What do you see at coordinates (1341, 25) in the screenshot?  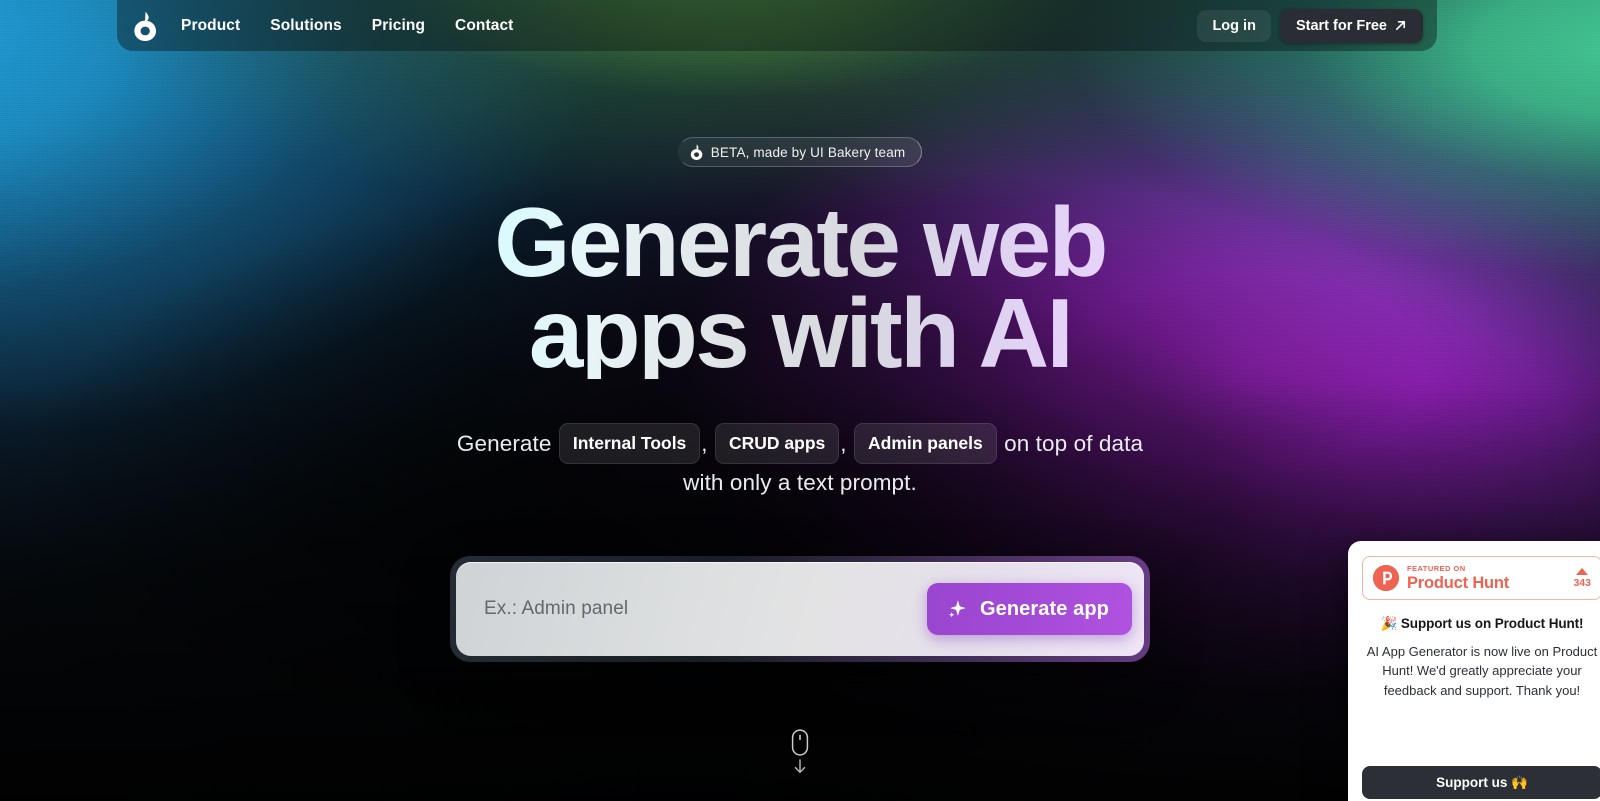 I see `start-for-free-label: Start for Free` at bounding box center [1341, 25].